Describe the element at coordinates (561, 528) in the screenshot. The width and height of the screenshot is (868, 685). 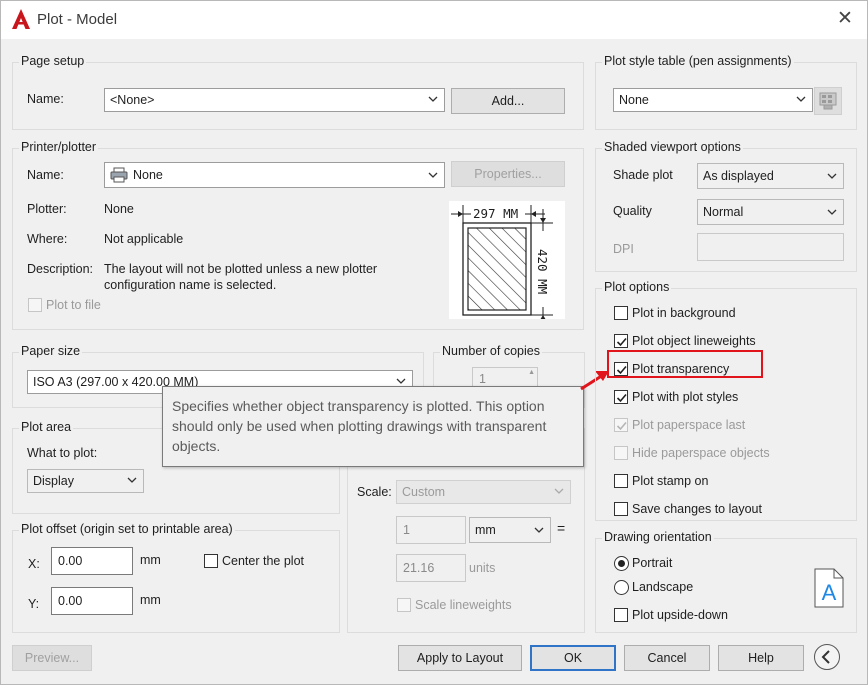
I see `scale-equals: =` at that location.